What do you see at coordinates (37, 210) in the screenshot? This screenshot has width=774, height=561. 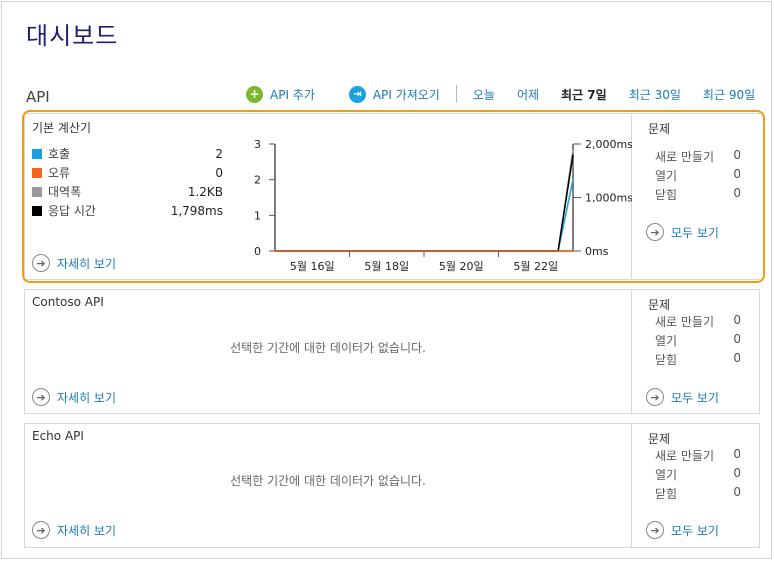 I see `response-swatch` at bounding box center [37, 210].